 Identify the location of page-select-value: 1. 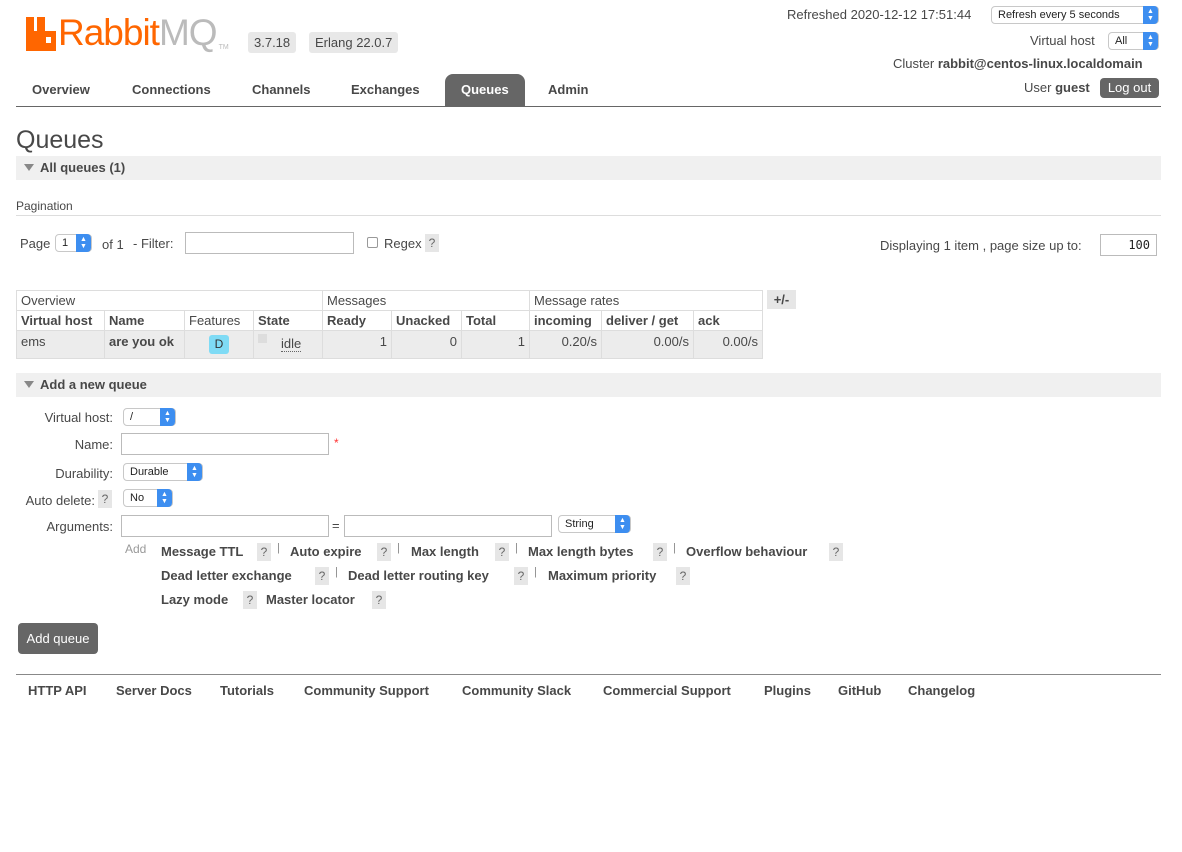
(65, 243).